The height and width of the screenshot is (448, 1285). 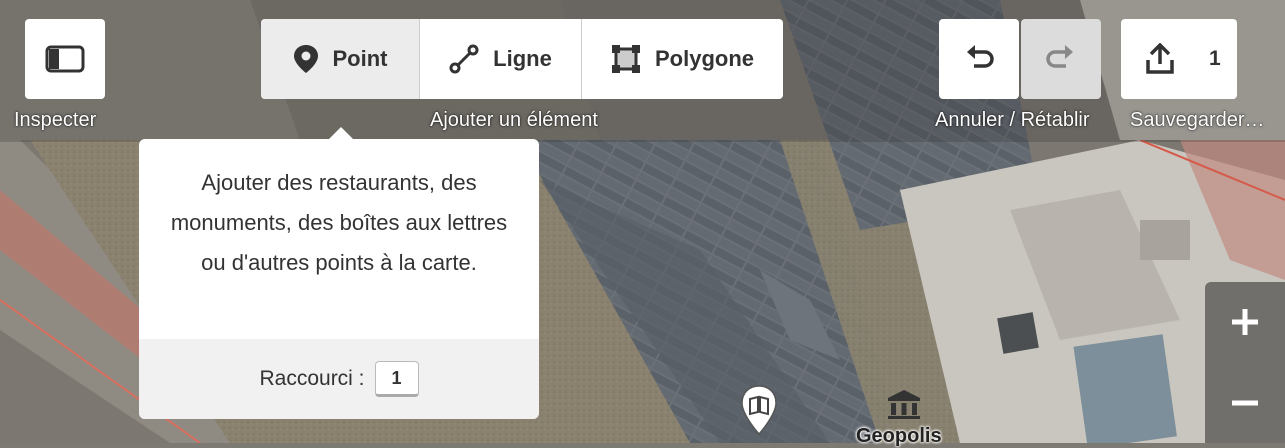 I want to click on polygon-icon, so click(x=625, y=59).